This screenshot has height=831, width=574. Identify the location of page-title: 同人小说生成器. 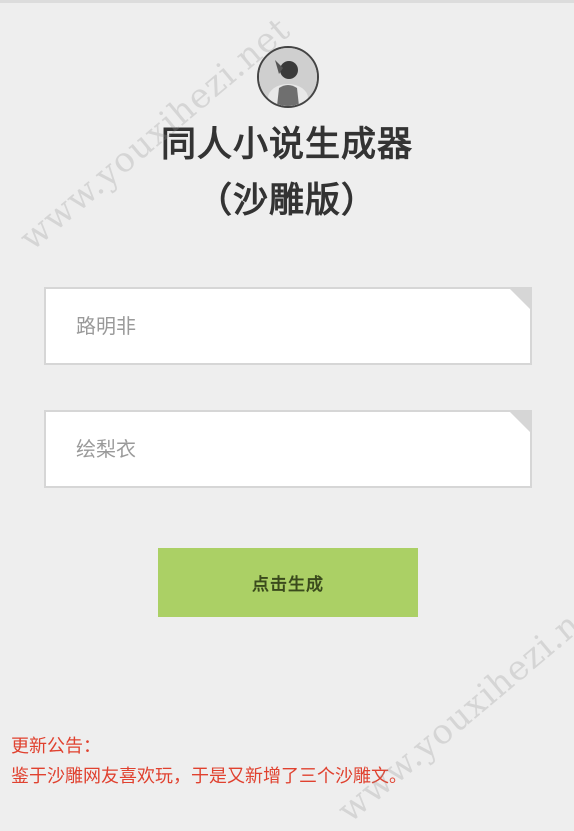
(286, 145).